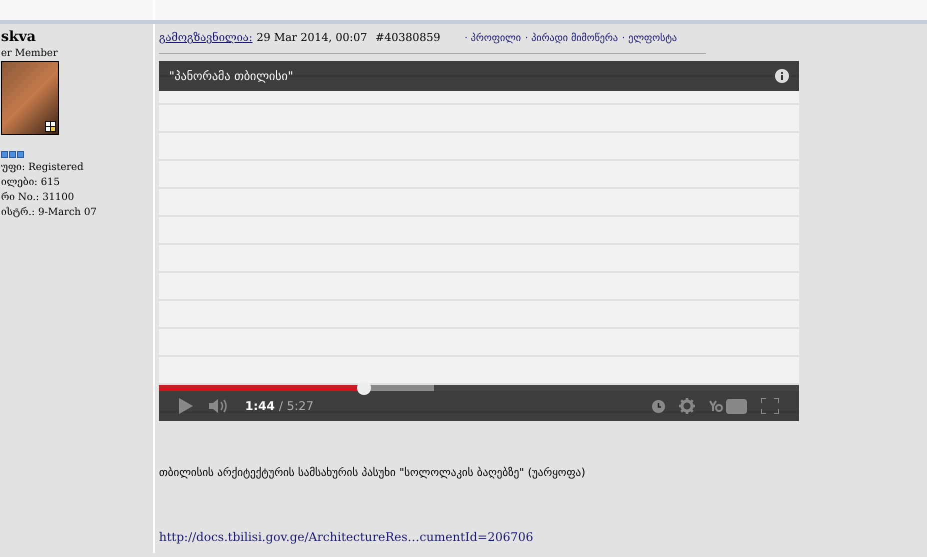 The height and width of the screenshot is (557, 927). I want to click on document-link: http://docs.tbilisi.gov.ge/ArchitectureRes…cumentId=206706, so click(537, 537).